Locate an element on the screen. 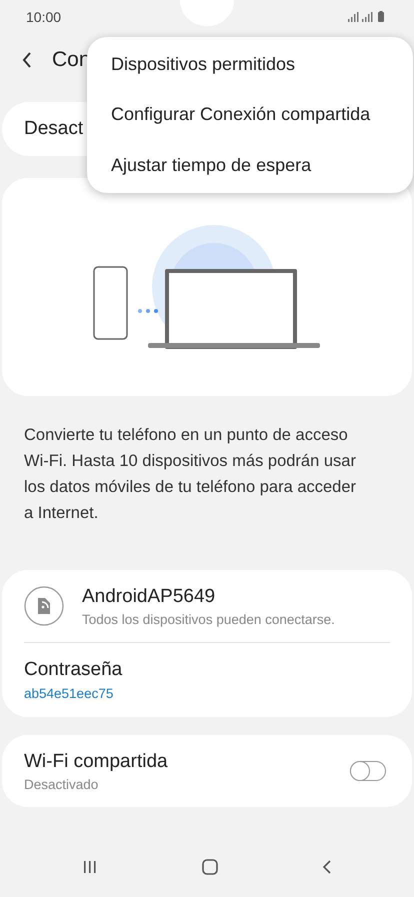 This screenshot has width=414, height=897. home-button is located at coordinates (209, 867).